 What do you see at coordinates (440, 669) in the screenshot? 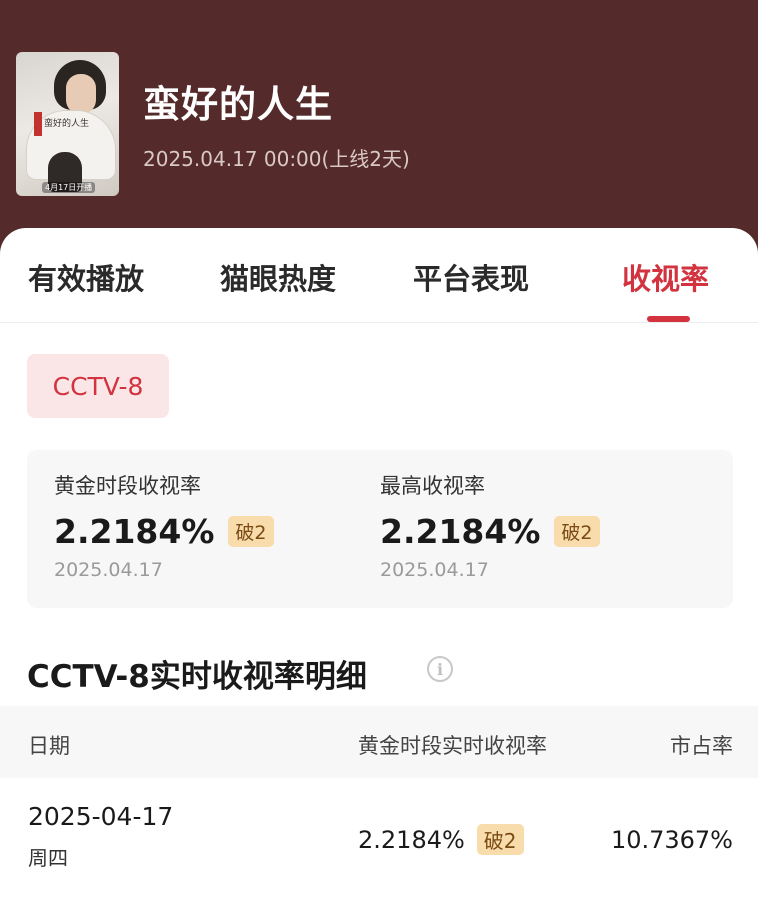
I see `info-circle-icon: i` at bounding box center [440, 669].